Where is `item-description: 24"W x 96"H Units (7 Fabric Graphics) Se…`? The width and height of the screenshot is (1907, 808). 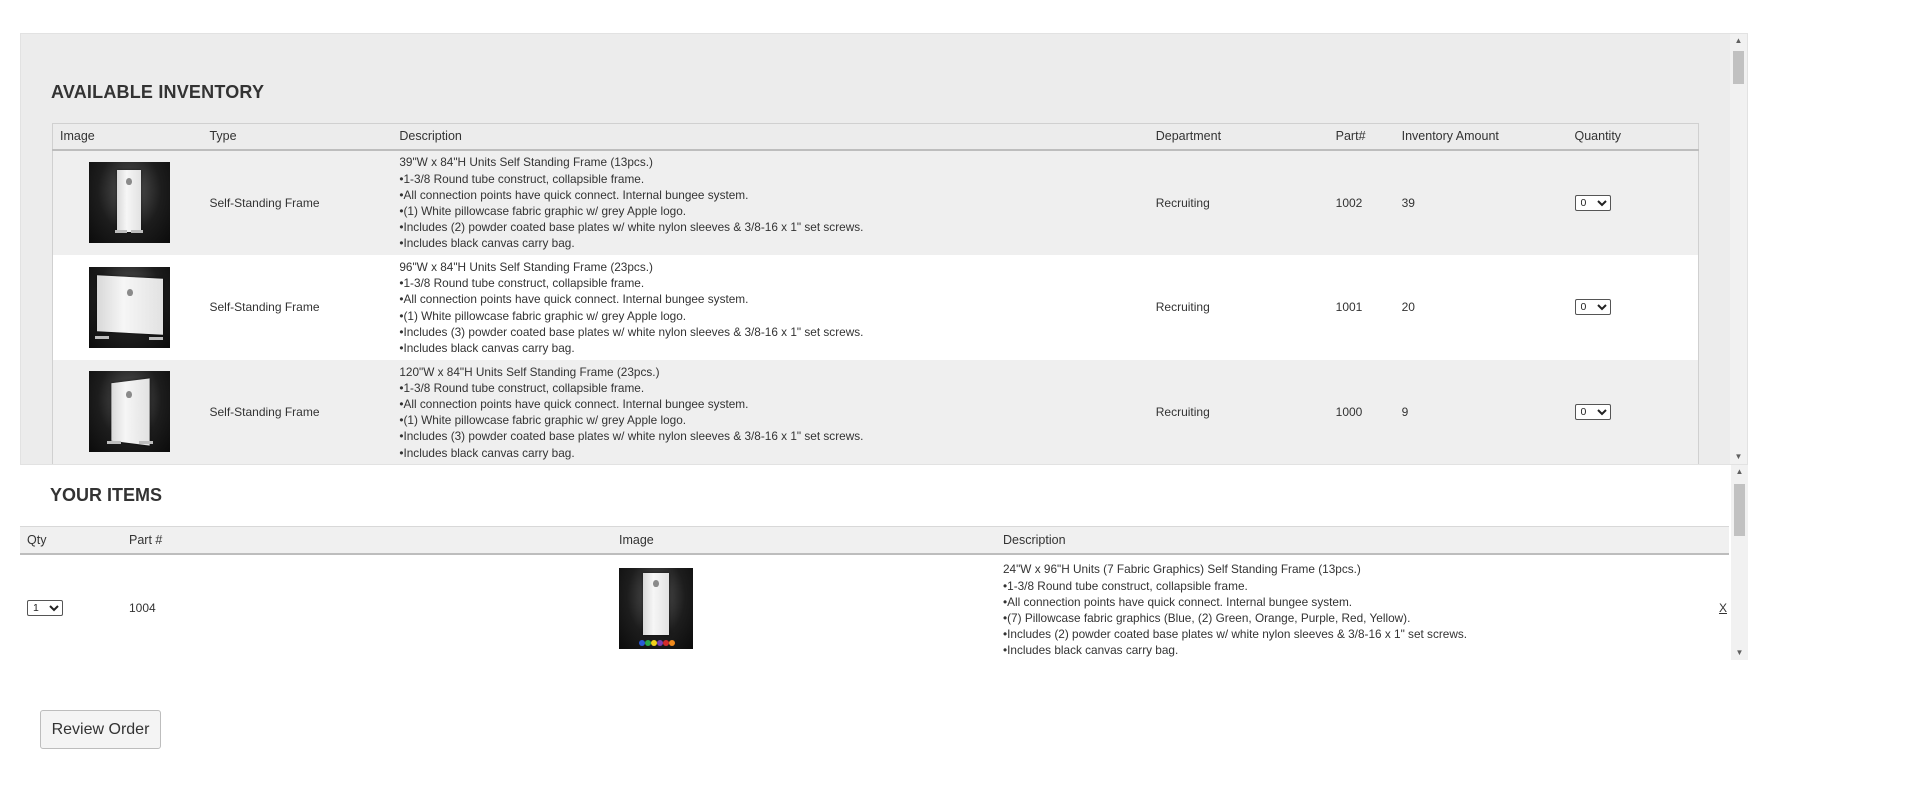
item-description: 24"W x 96"H Units (7 Fabric Graphics) Se… is located at coordinates (1352, 607).